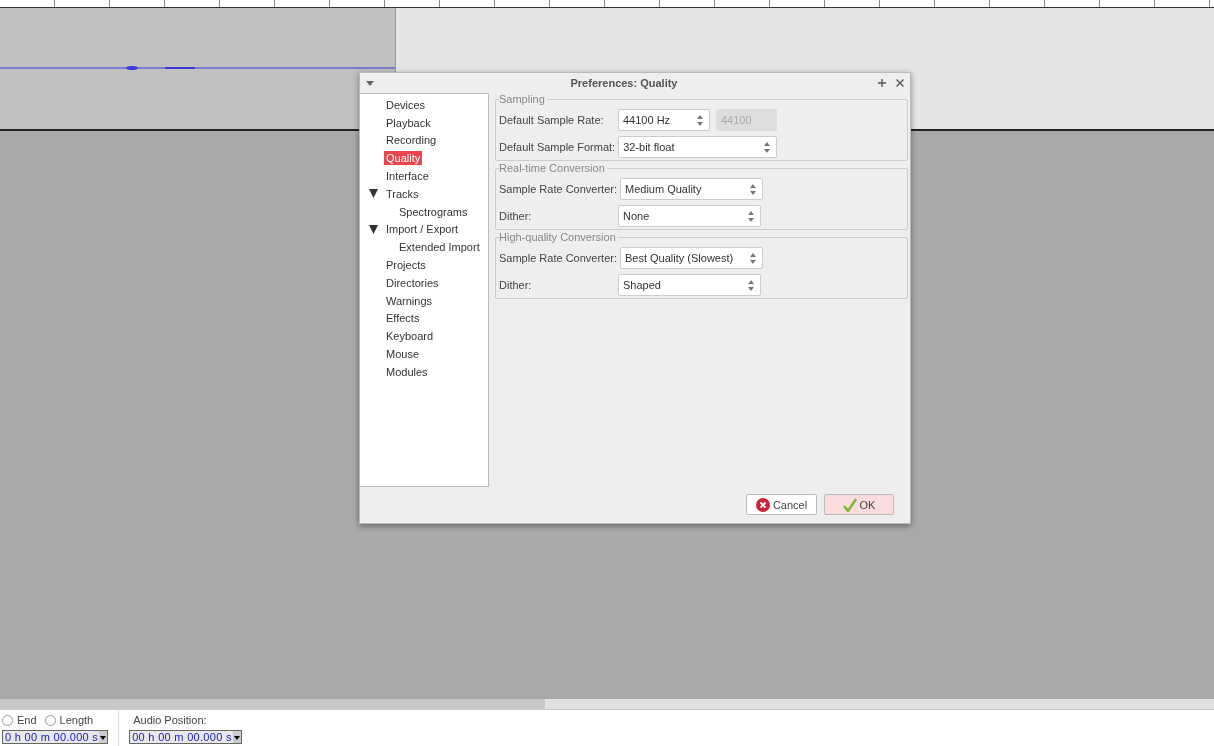 The image size is (1214, 746). I want to click on time-field: 0 h 00 m 00.000 s, so click(55, 737).